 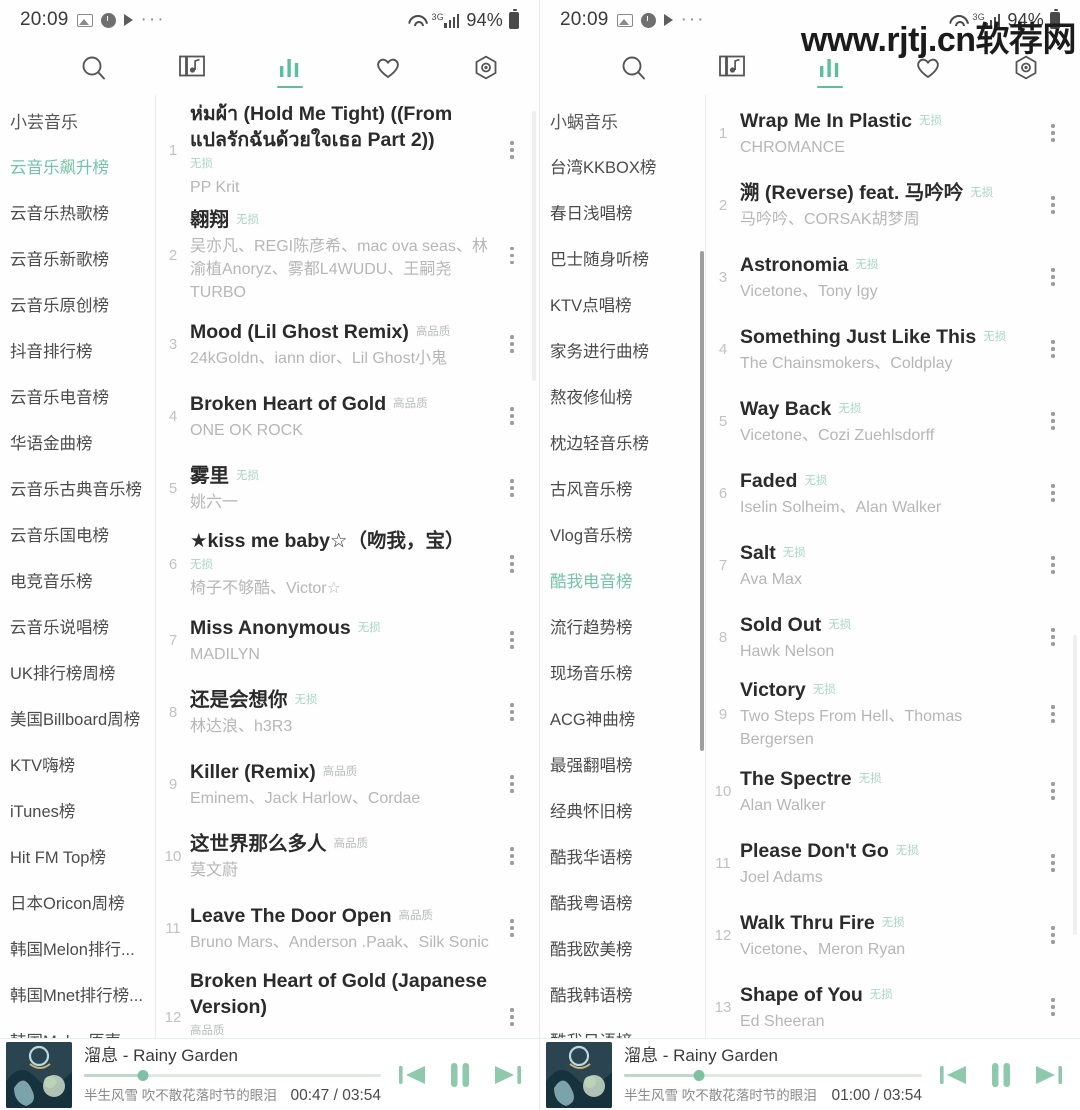 I want to click on sidebar-item-13: ACG神曲榜, so click(x=623, y=720).